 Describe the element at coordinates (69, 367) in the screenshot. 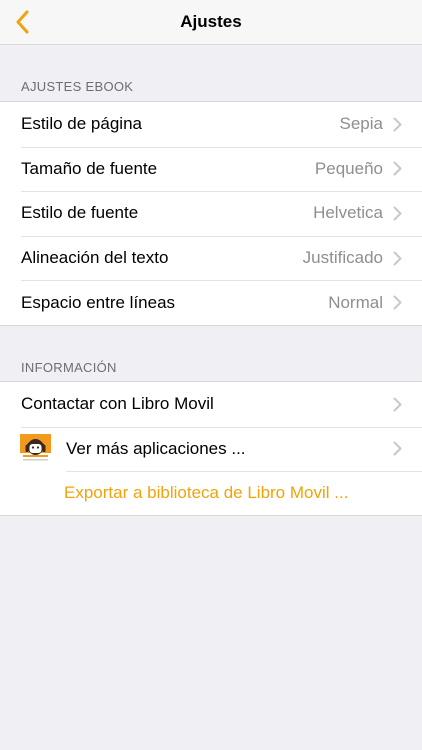

I see `section-header-info: INFORMACIÓN` at that location.